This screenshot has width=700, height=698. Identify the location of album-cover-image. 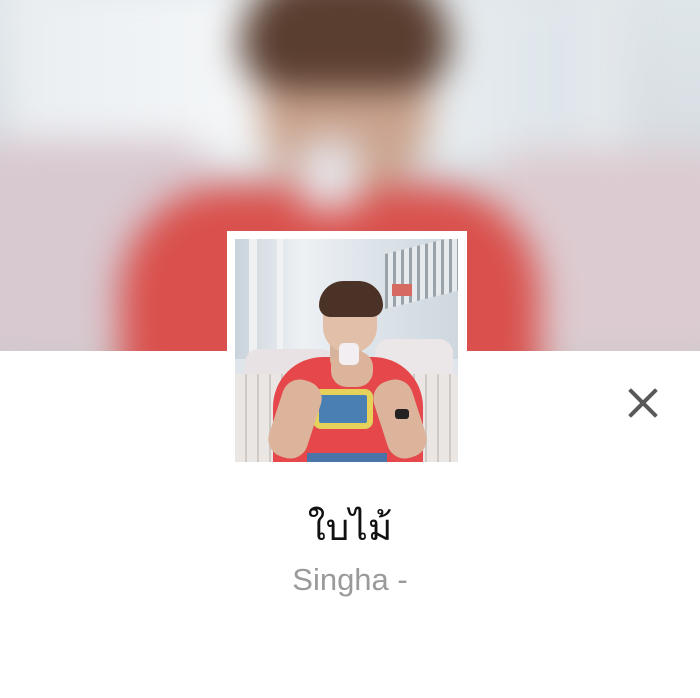
(346, 350).